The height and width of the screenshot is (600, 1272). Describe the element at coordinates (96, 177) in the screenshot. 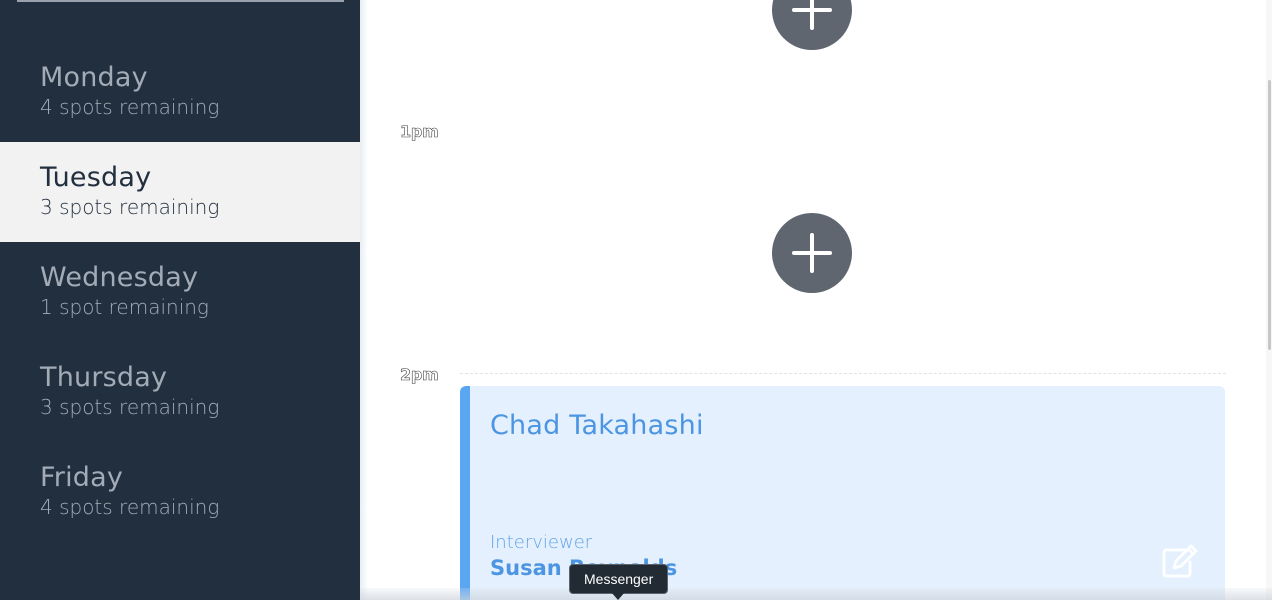

I see `day-name: Tuesday` at that location.